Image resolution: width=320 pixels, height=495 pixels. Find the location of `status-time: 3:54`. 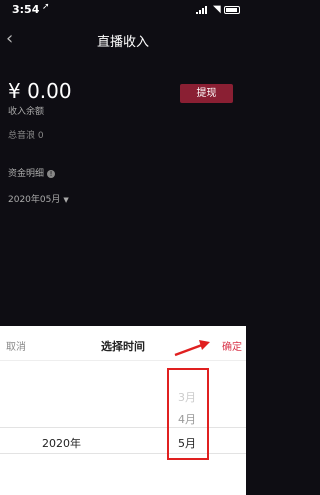

status-time: 3:54 is located at coordinates (26, 9).